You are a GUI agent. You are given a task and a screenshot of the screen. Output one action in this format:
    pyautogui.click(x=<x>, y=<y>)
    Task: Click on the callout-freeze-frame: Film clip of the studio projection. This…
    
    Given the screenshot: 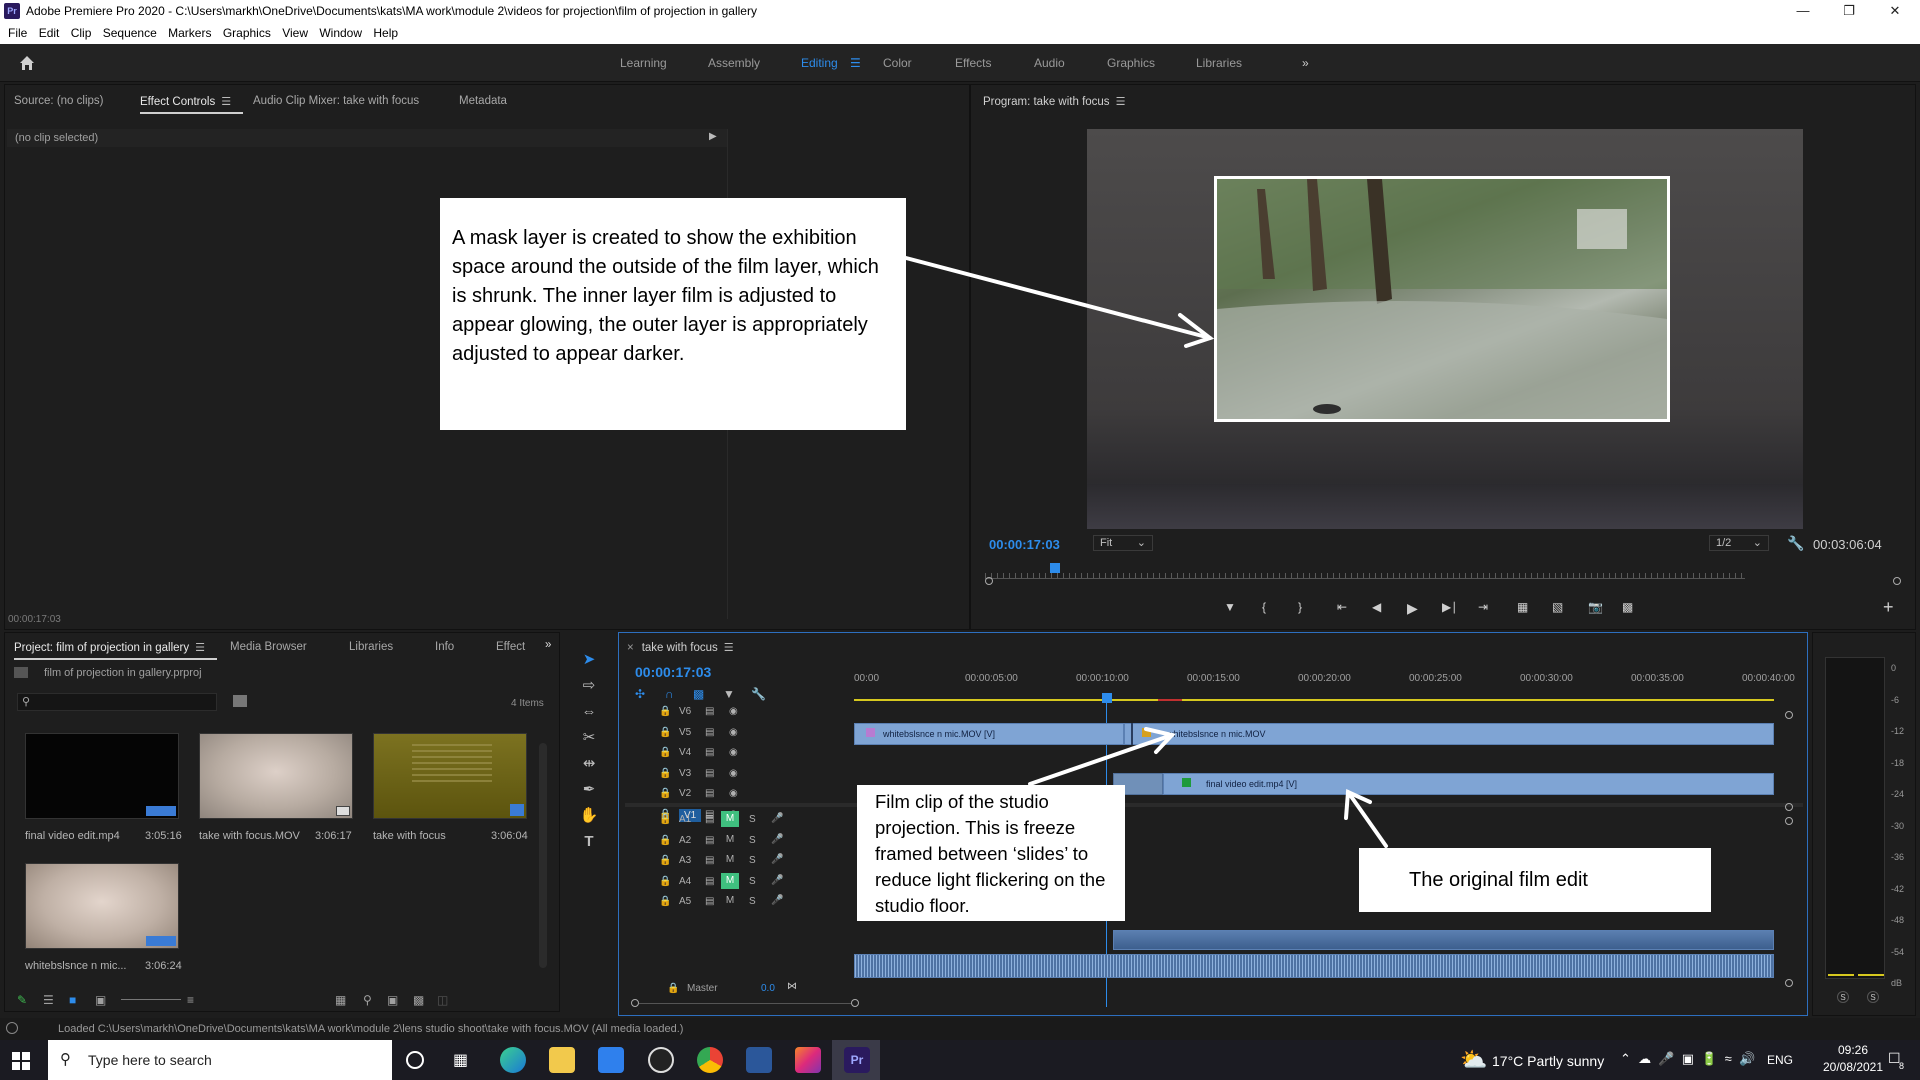 What is the action you would take?
    pyautogui.click(x=991, y=853)
    